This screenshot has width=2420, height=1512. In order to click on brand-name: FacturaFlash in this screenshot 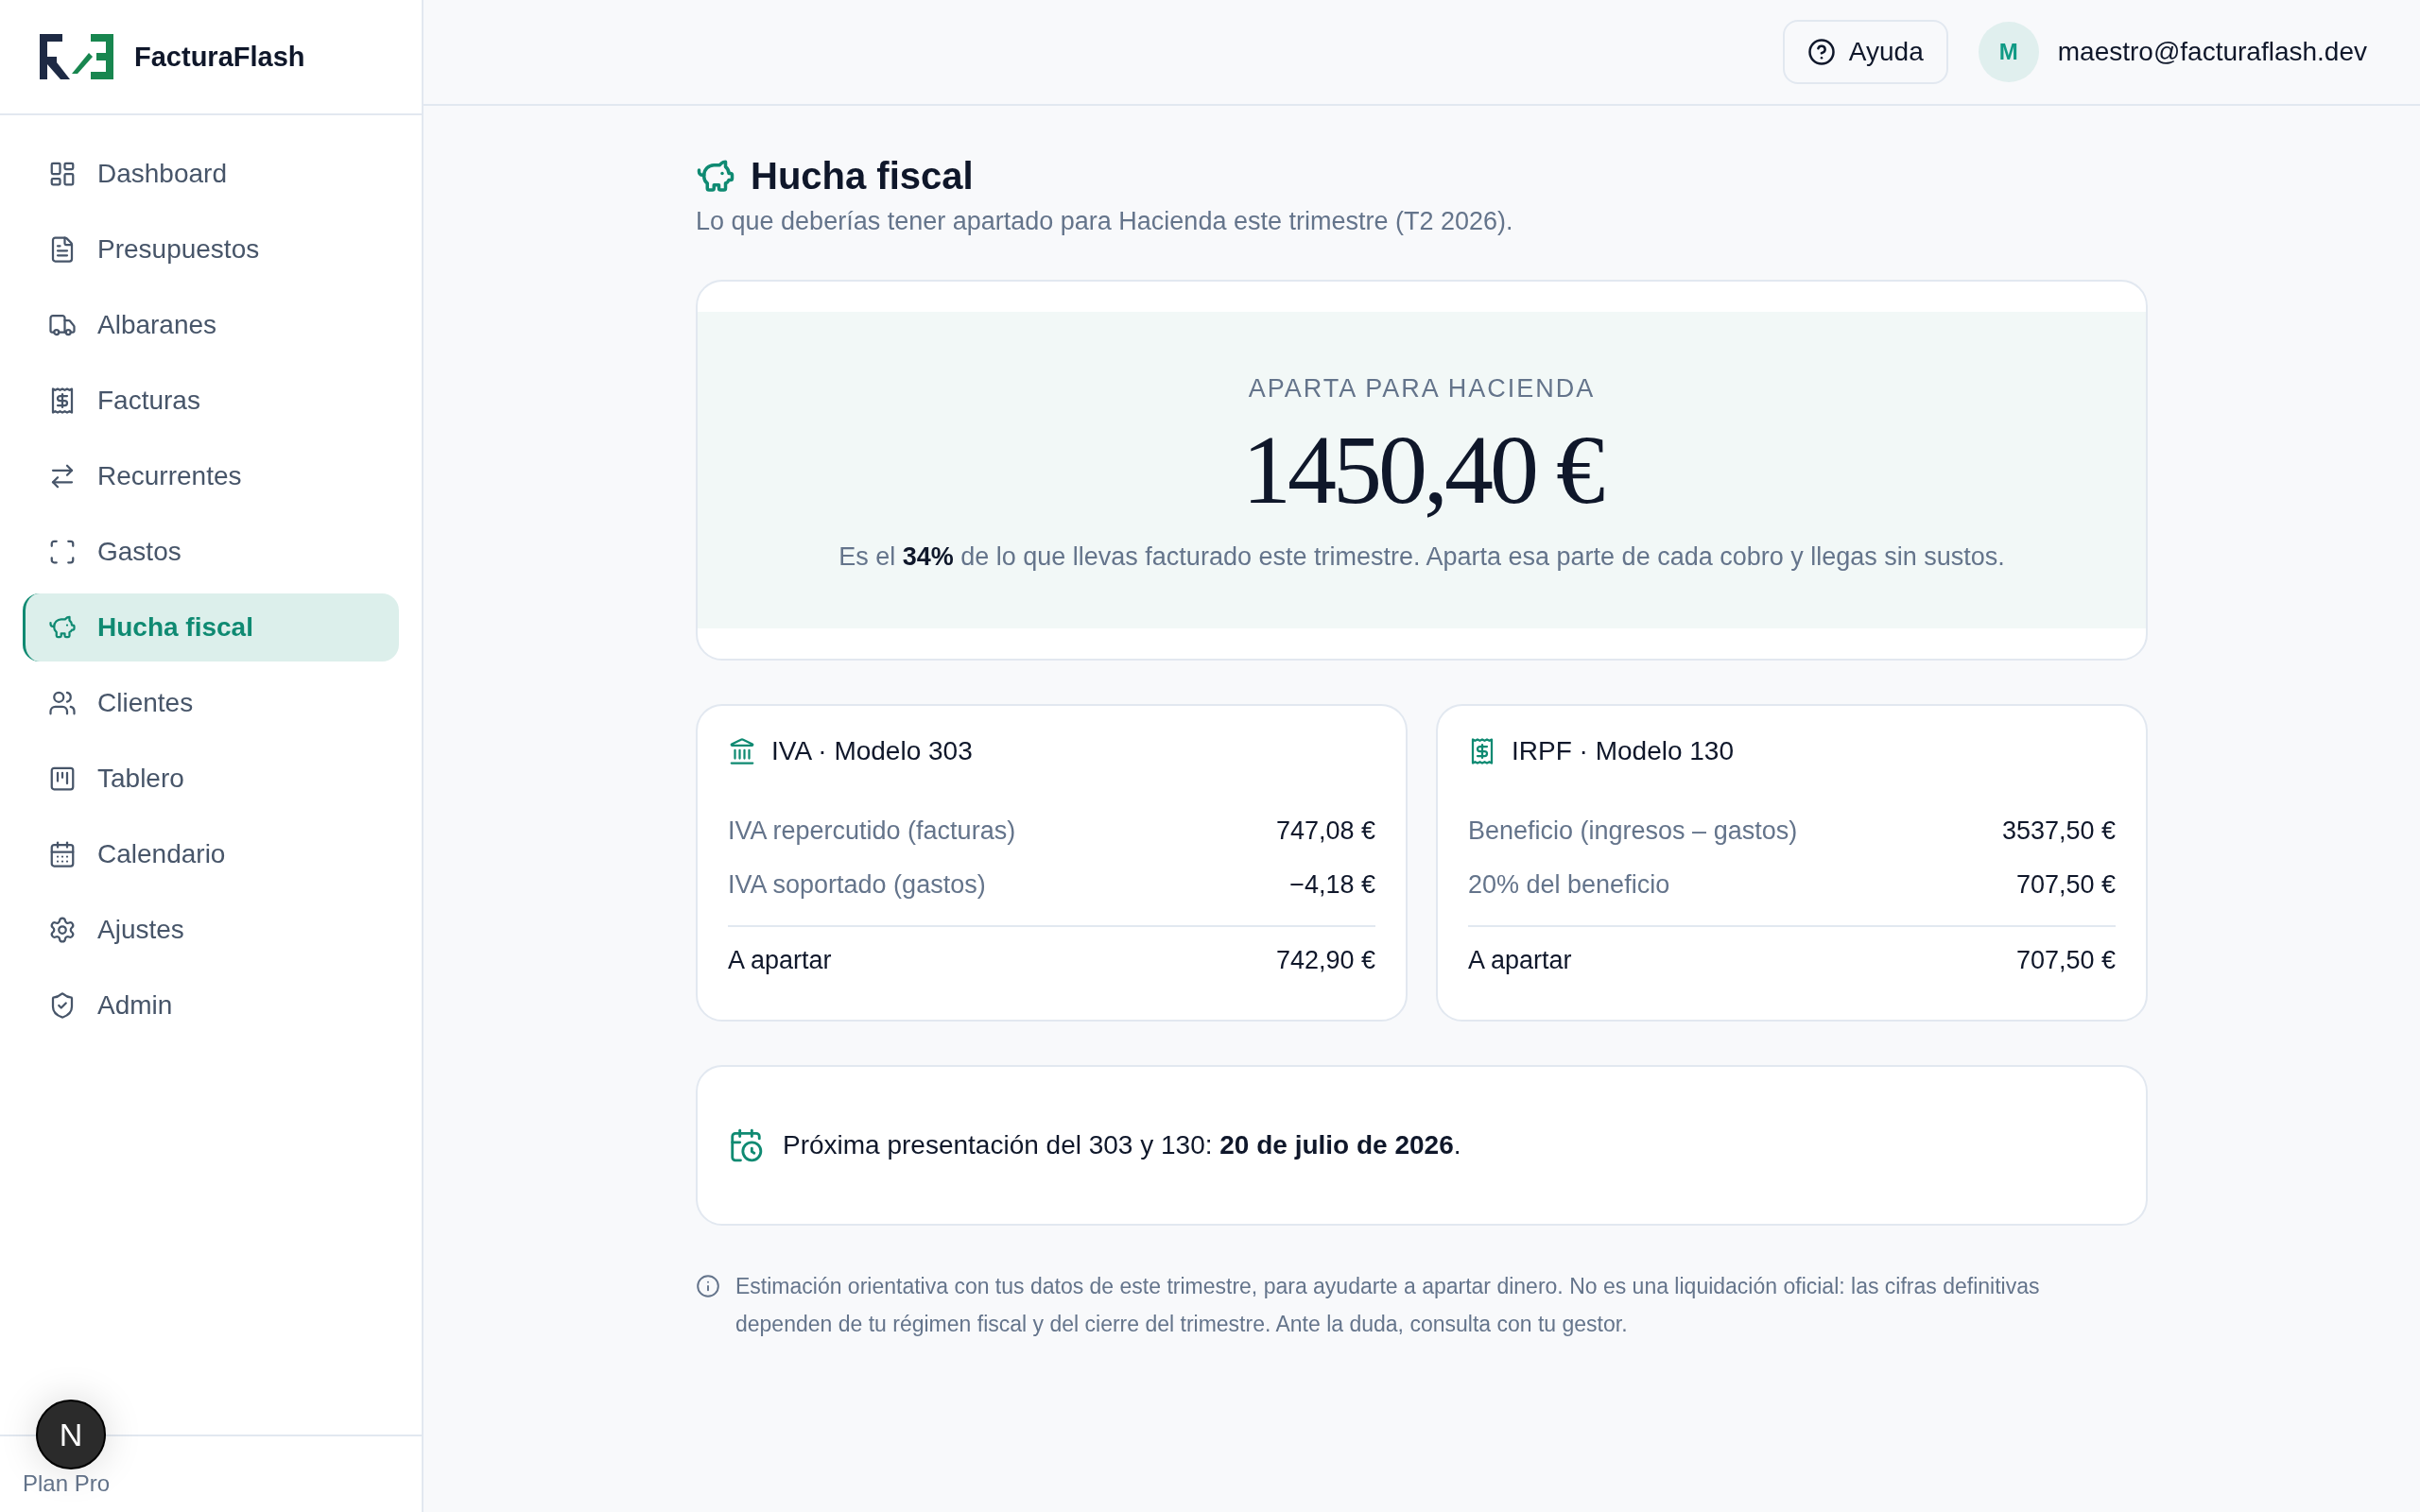, I will do `click(219, 57)`.